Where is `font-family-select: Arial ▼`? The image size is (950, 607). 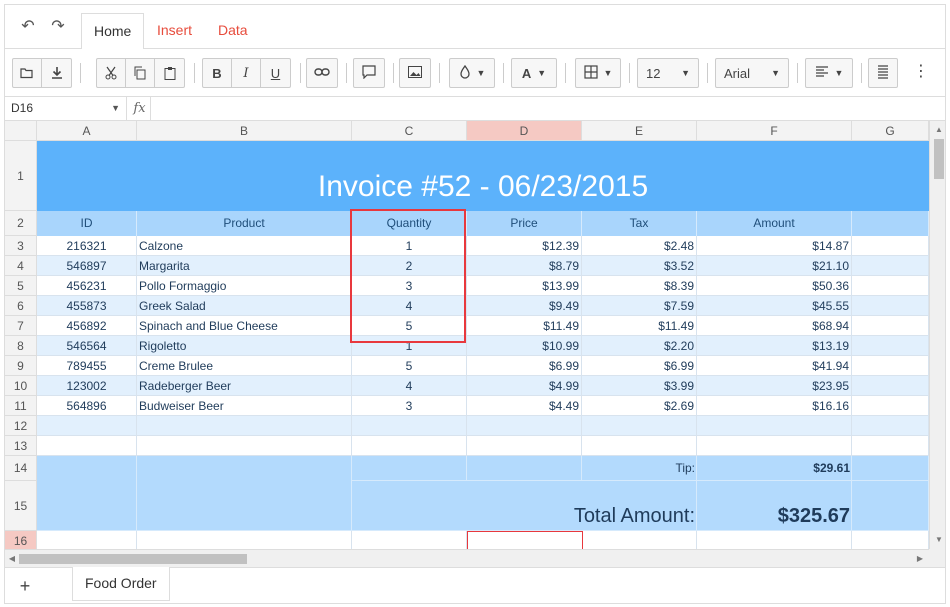 font-family-select: Arial ▼ is located at coordinates (752, 73).